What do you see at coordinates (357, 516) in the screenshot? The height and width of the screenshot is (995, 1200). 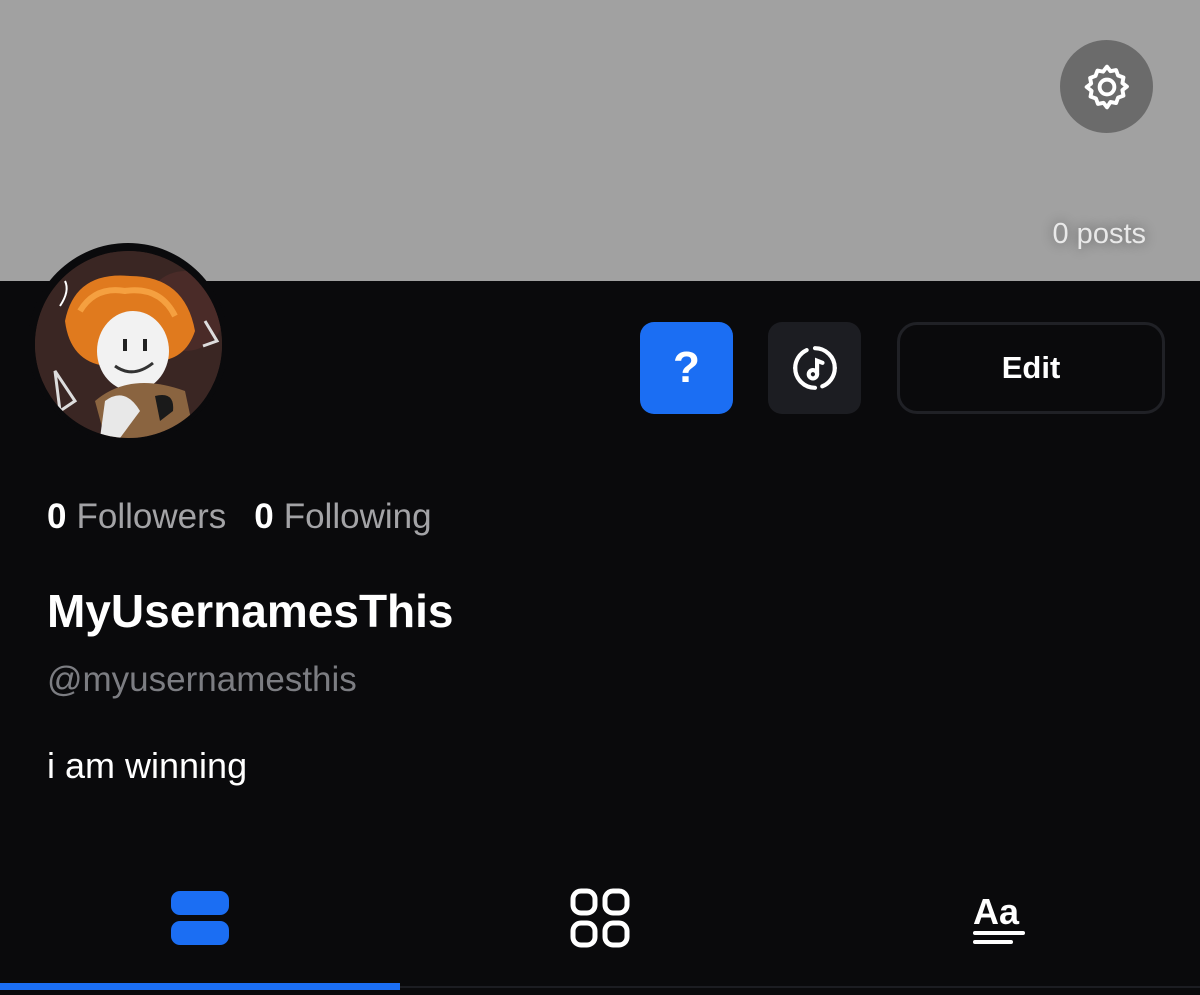 I see `following-label: Following` at bounding box center [357, 516].